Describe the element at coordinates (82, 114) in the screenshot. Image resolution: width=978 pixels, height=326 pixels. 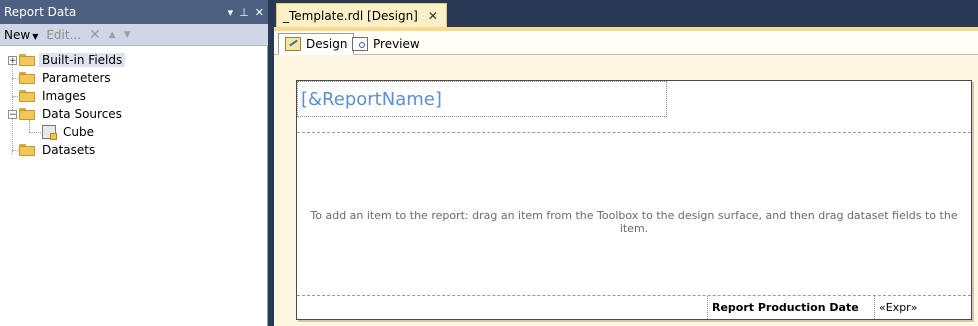
I see `tree-item-label: Data Sources` at that location.